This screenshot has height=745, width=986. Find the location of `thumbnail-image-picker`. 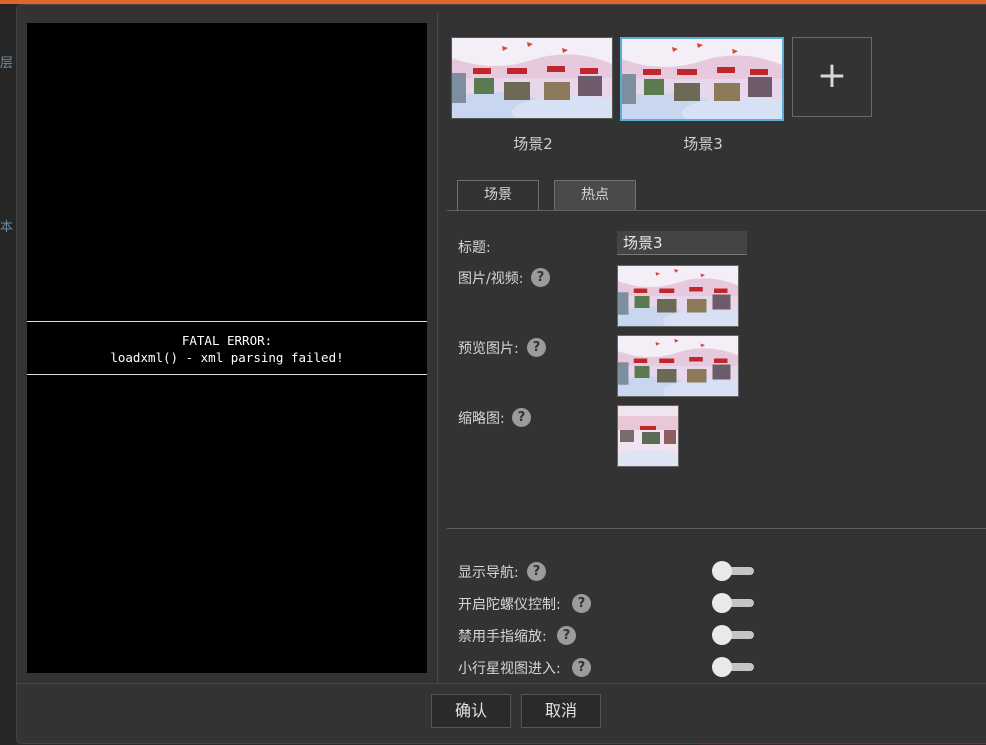

thumbnail-image-picker is located at coordinates (648, 436).